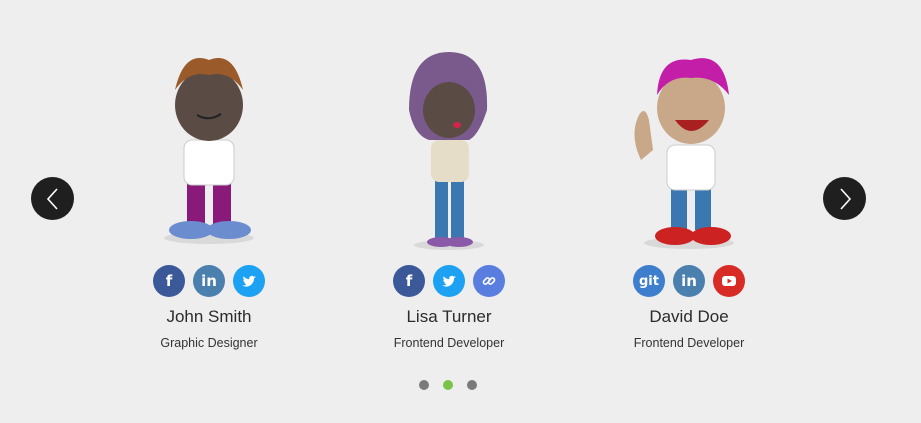 The height and width of the screenshot is (423, 921). I want to click on git-icon: git, so click(649, 281).